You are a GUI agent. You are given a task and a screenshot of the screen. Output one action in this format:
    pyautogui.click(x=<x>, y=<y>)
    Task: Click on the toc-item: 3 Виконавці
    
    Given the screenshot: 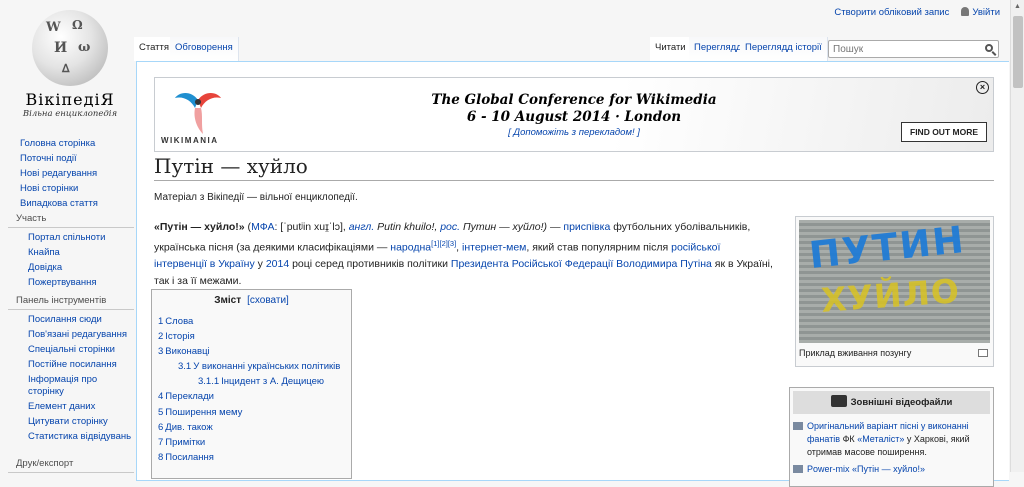 What is the action you would take?
    pyautogui.click(x=251, y=351)
    